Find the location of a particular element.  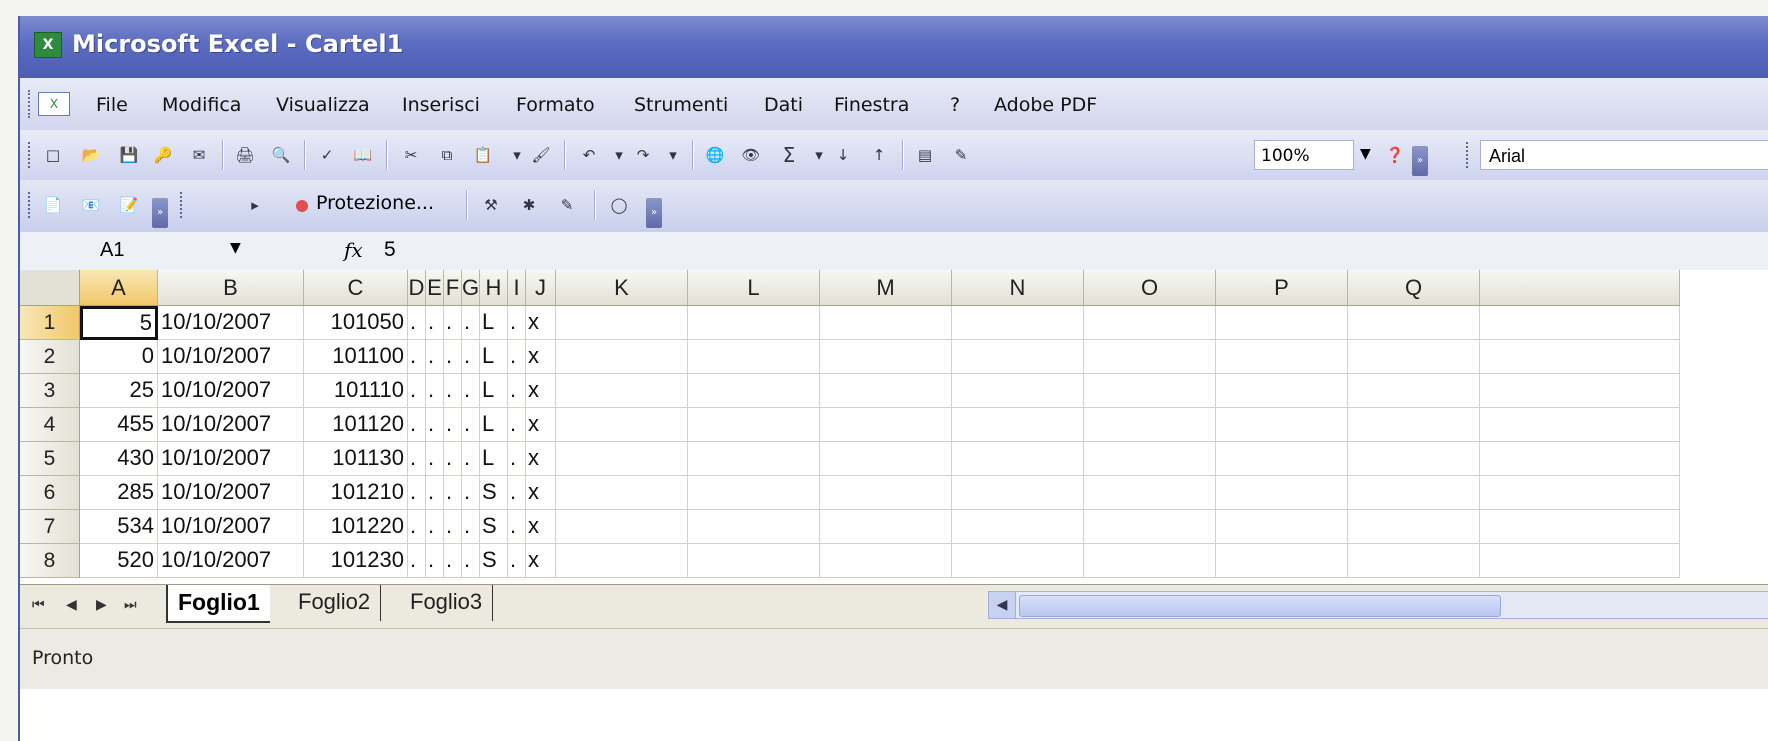

cell-k6 is located at coordinates (622, 493).